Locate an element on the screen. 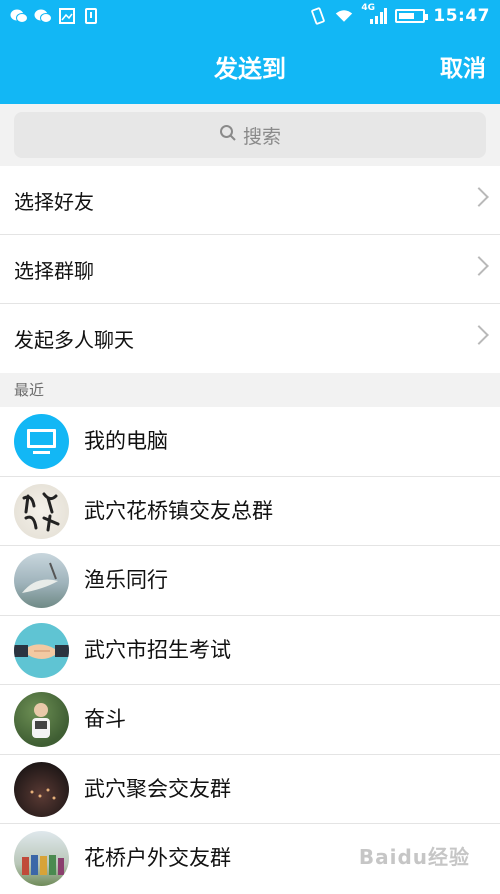 This screenshot has width=500, height=894. list-item: 武穴市招生考试 is located at coordinates (250, 650).